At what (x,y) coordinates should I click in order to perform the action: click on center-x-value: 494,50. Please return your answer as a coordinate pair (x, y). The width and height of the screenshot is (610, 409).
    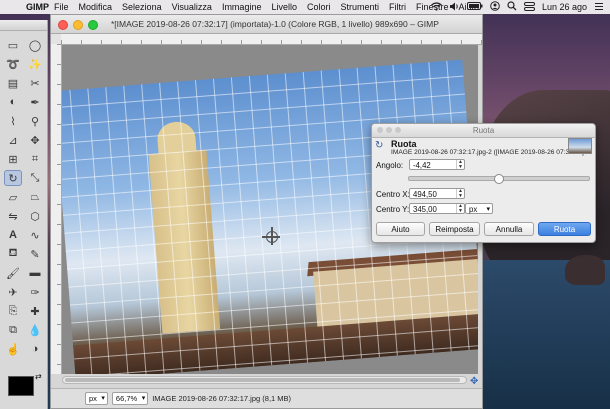
    Looking at the image, I should click on (425, 194).